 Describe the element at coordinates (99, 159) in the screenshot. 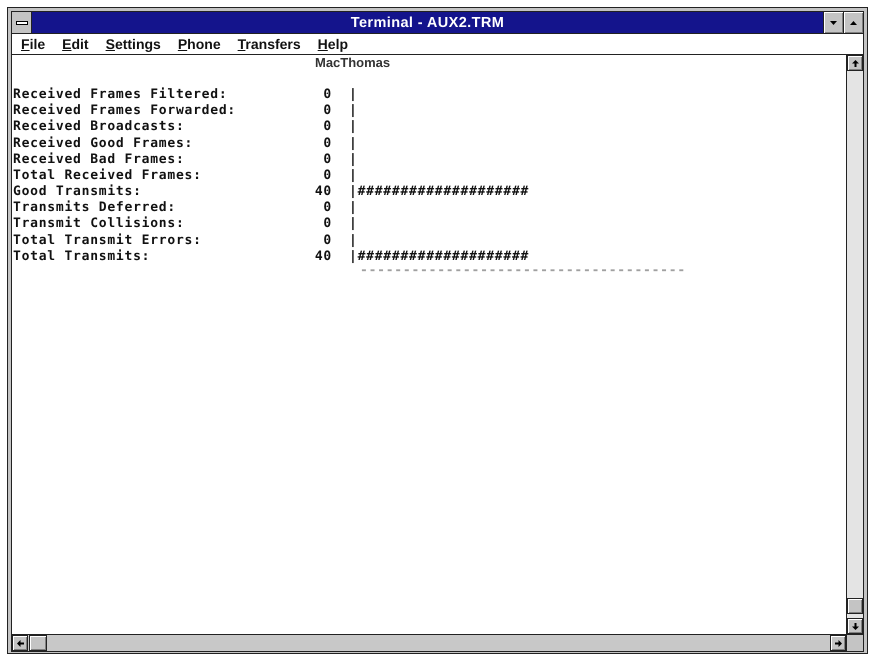

I see `stat-label: Received Bad Frames:` at that location.